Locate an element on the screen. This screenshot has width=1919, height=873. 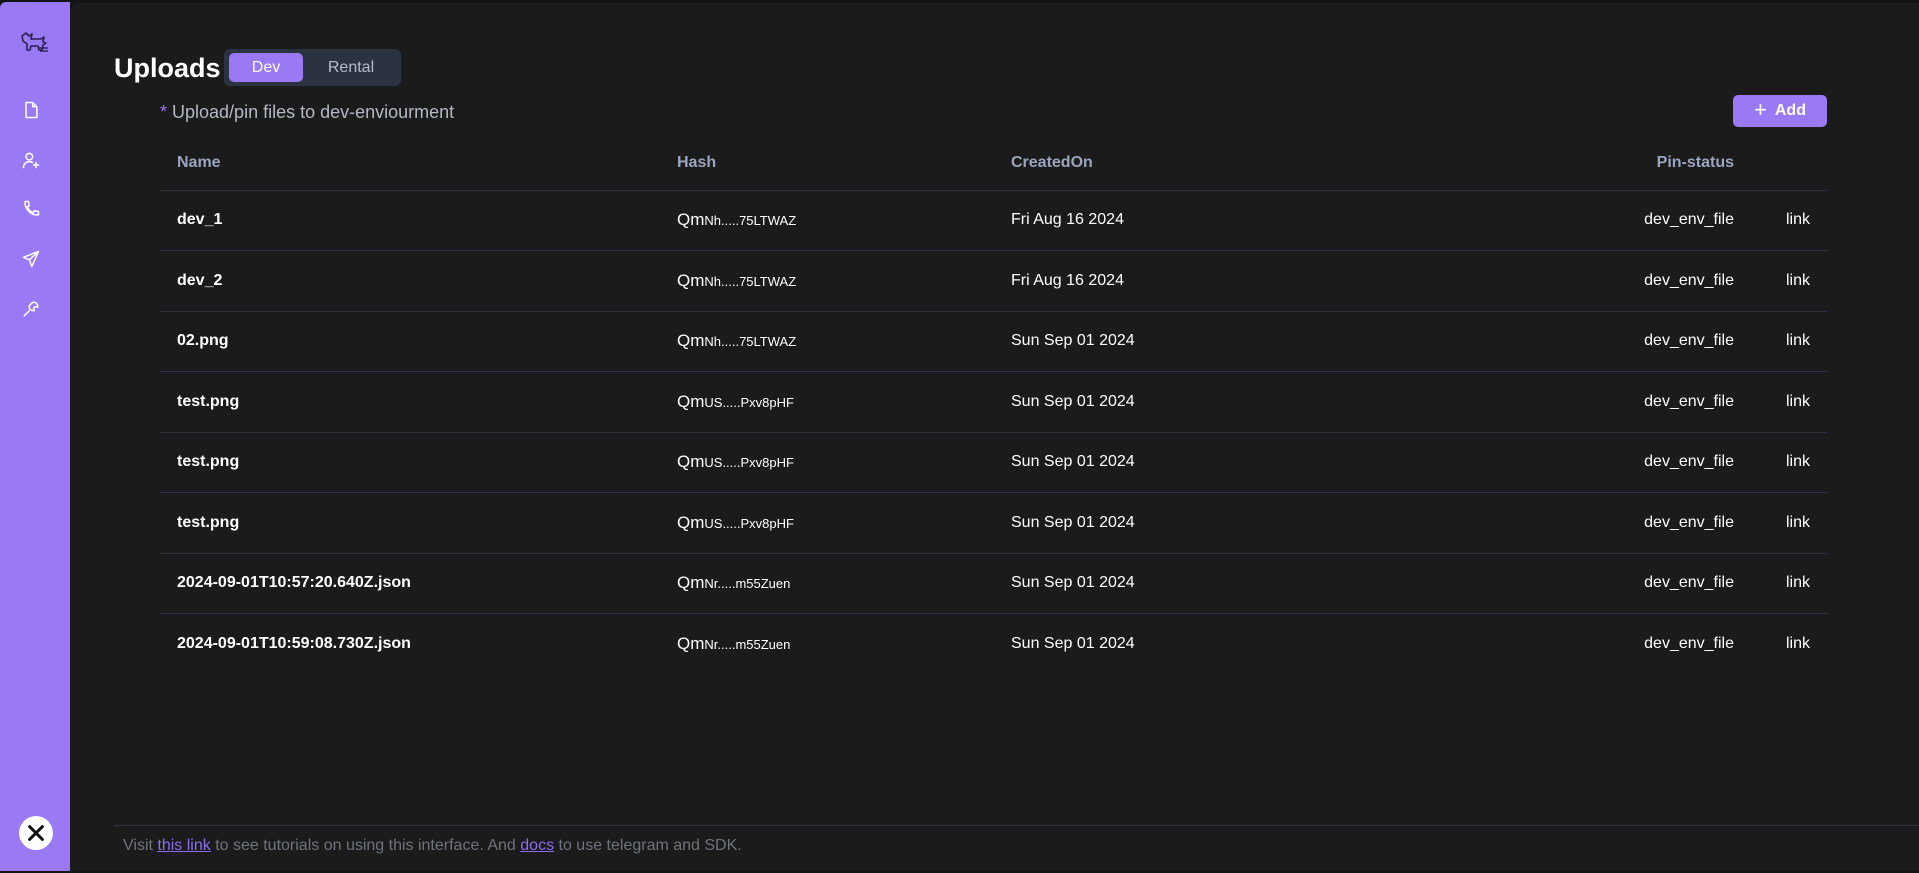
cell-name: 2024-09-01T10:57:20.640Z.json is located at coordinates (410, 583).